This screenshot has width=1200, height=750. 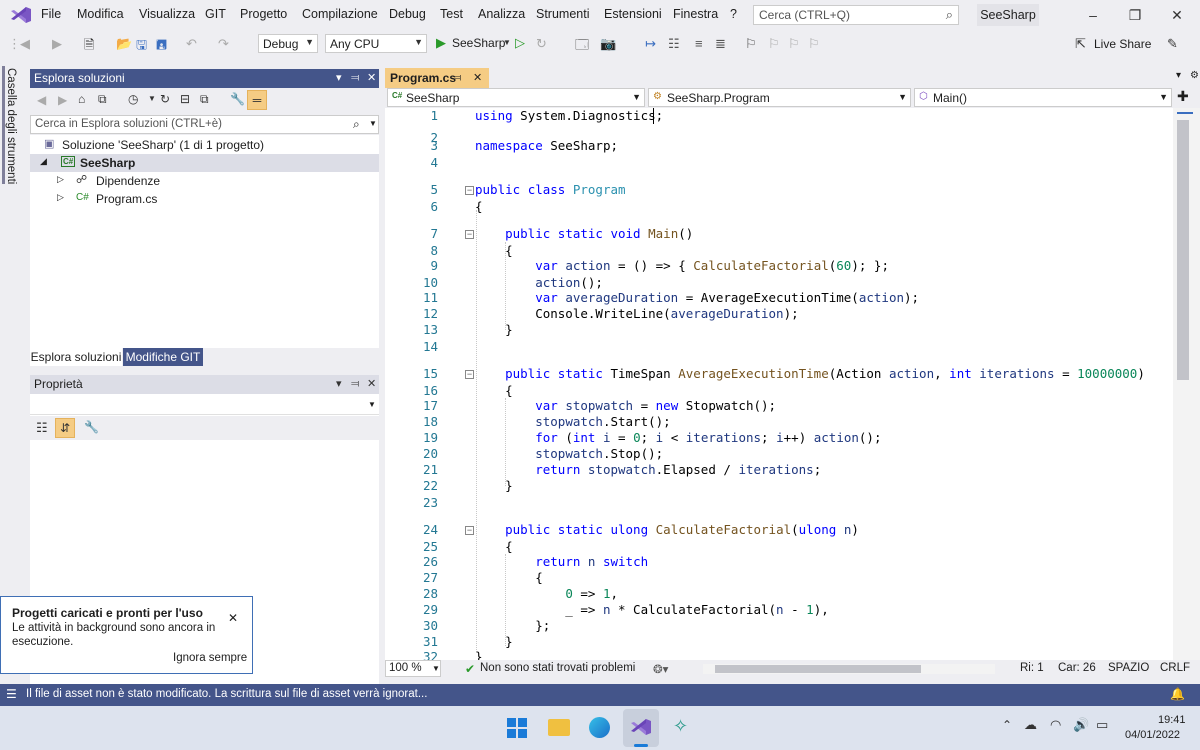 I want to click on tab-list-icon: ▾, so click(x=1178, y=75).